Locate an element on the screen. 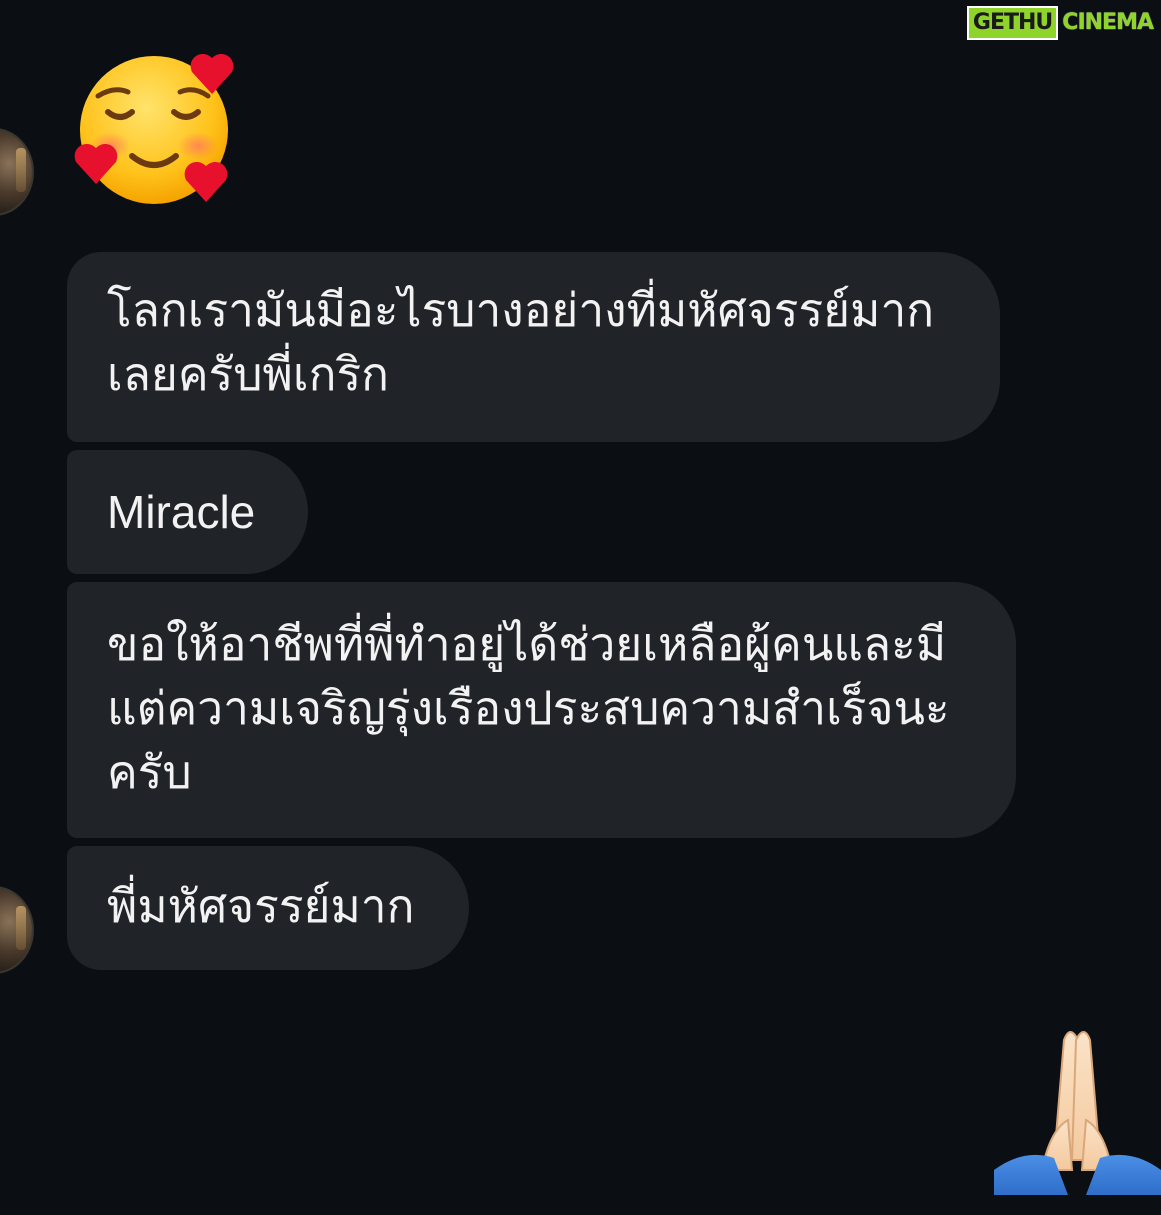 The width and height of the screenshot is (1161, 1215). watermark-text-part1: GETHU is located at coordinates (1012, 23).